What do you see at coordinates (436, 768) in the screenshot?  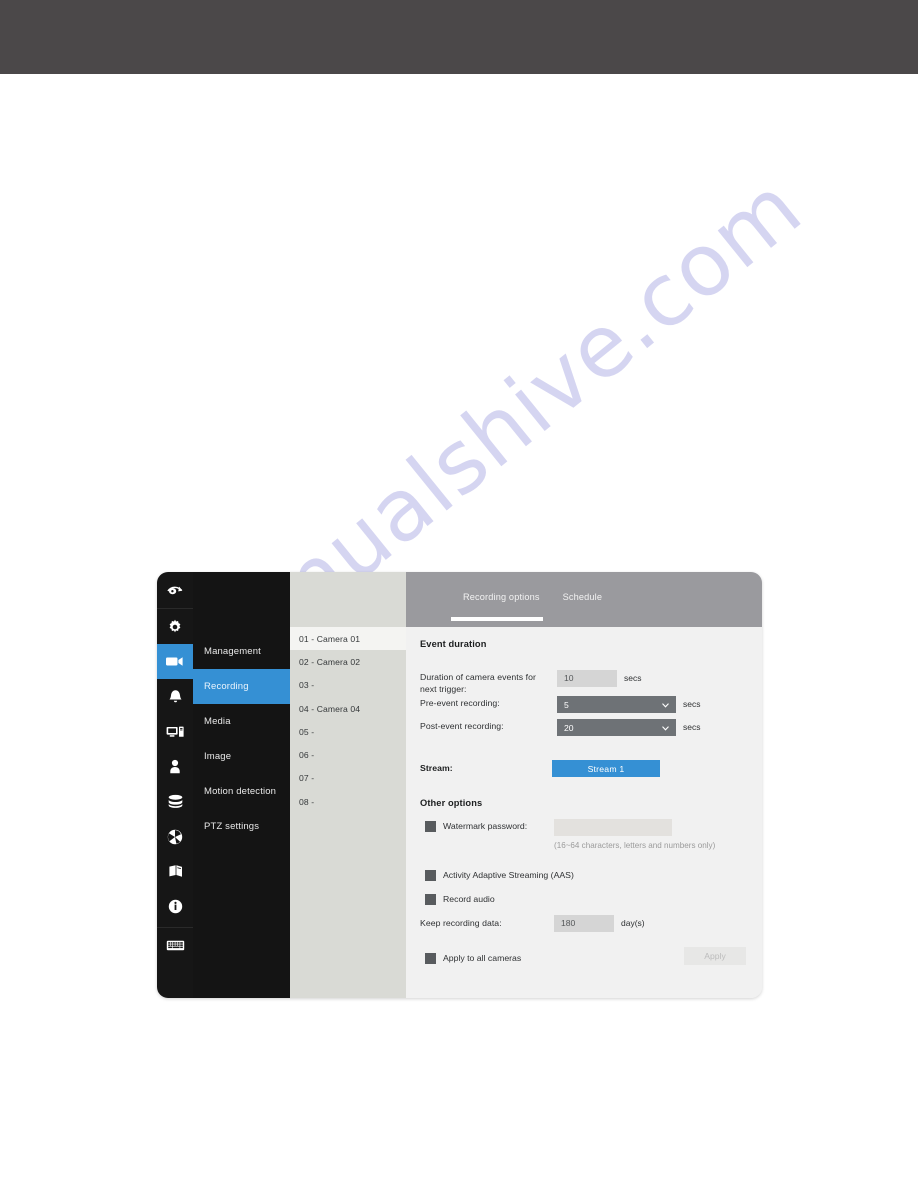 I see `stream-label: Stream:` at bounding box center [436, 768].